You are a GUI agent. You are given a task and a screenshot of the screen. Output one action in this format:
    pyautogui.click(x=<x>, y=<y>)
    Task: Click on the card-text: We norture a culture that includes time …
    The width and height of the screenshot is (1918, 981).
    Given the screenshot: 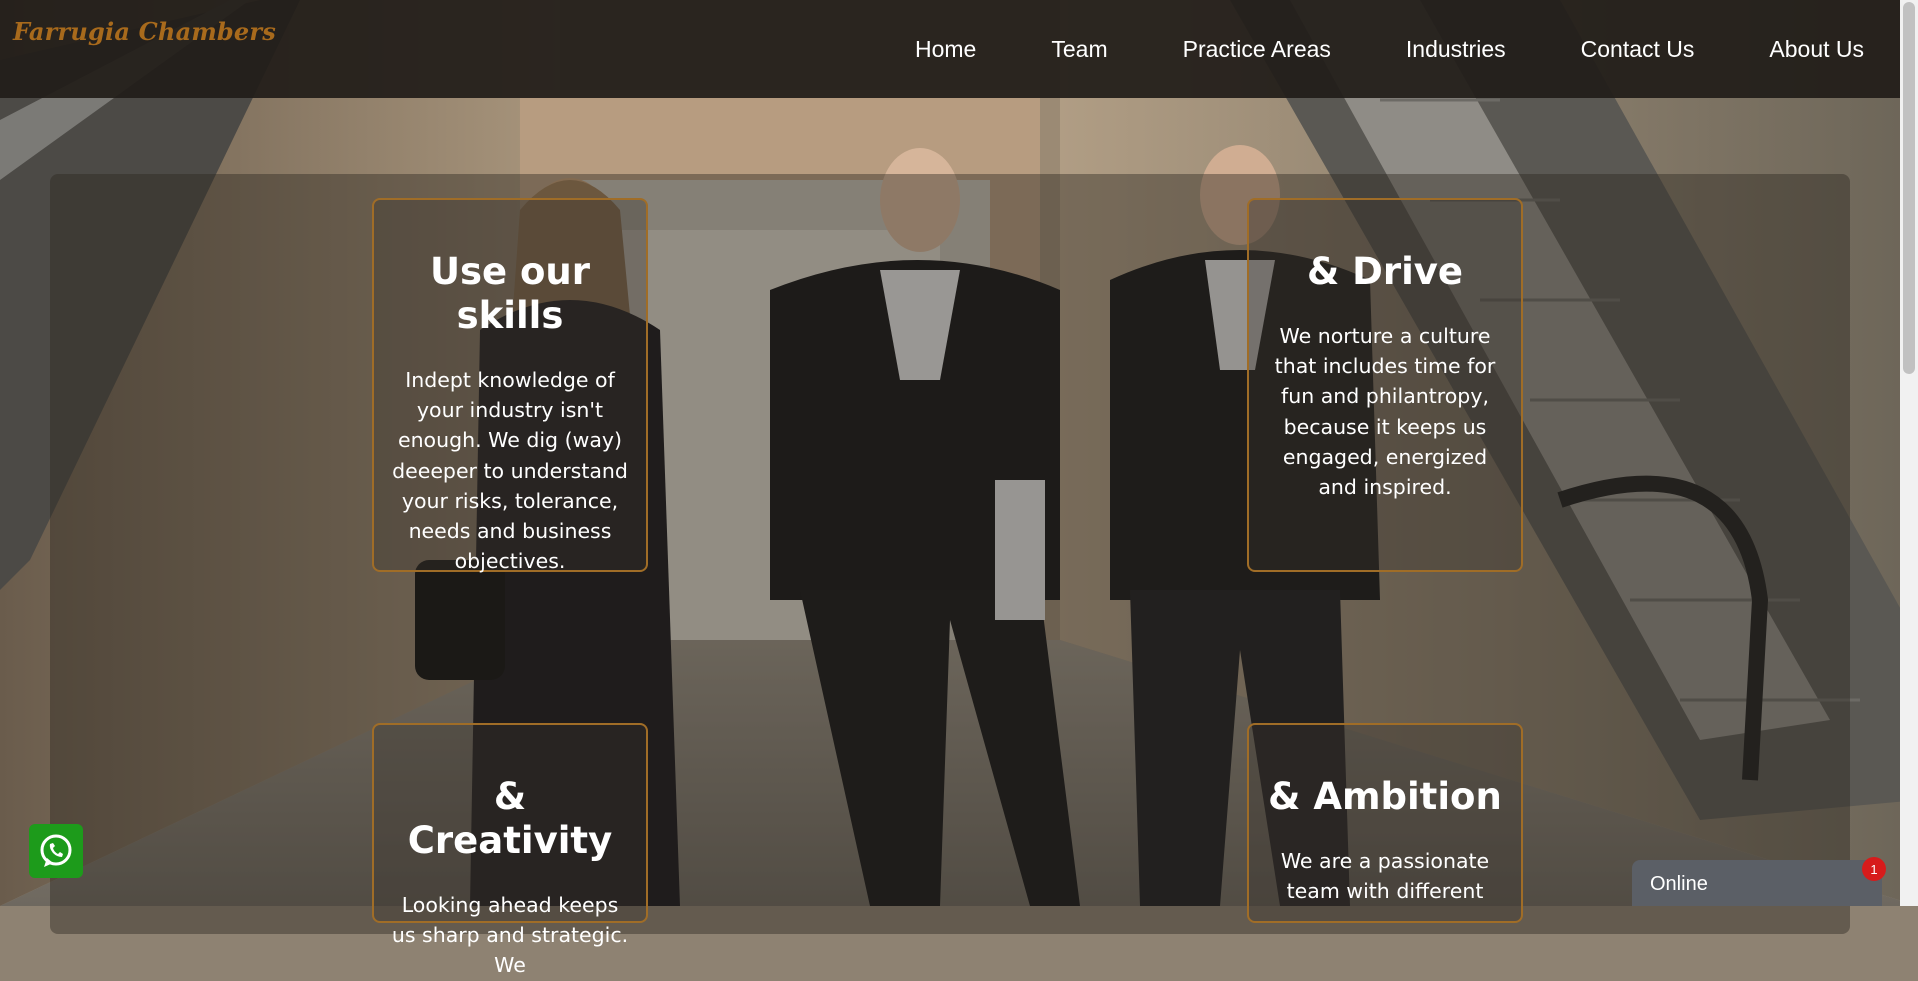 What is the action you would take?
    pyautogui.click(x=1385, y=412)
    